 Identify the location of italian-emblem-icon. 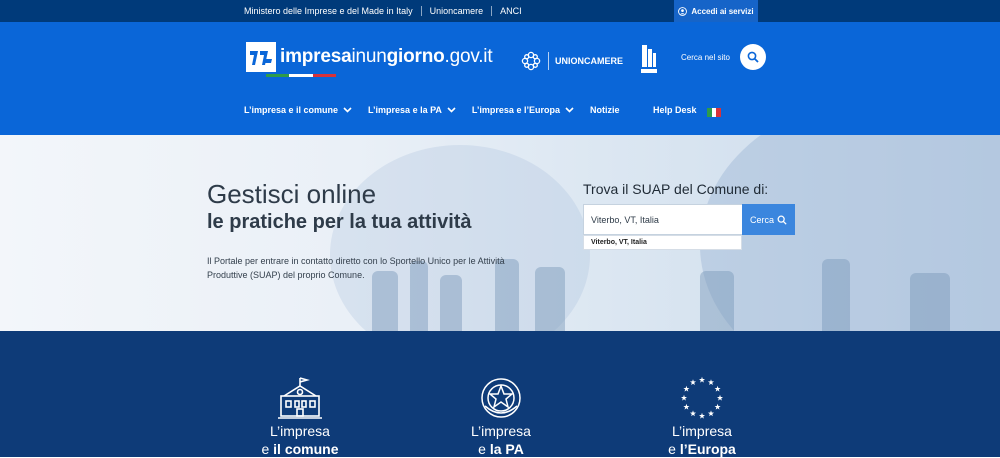
(501, 398).